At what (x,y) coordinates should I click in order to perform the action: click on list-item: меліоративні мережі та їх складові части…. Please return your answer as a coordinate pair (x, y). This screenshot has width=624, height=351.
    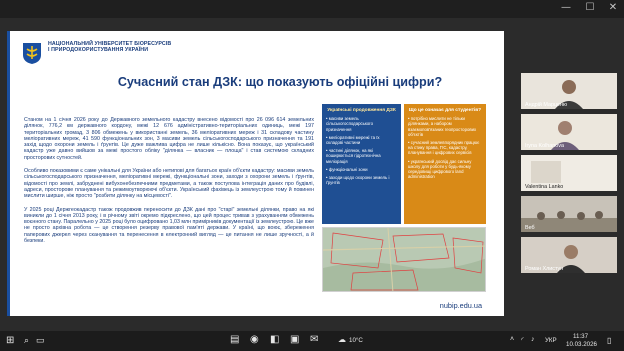
    Looking at the image, I should click on (361, 140).